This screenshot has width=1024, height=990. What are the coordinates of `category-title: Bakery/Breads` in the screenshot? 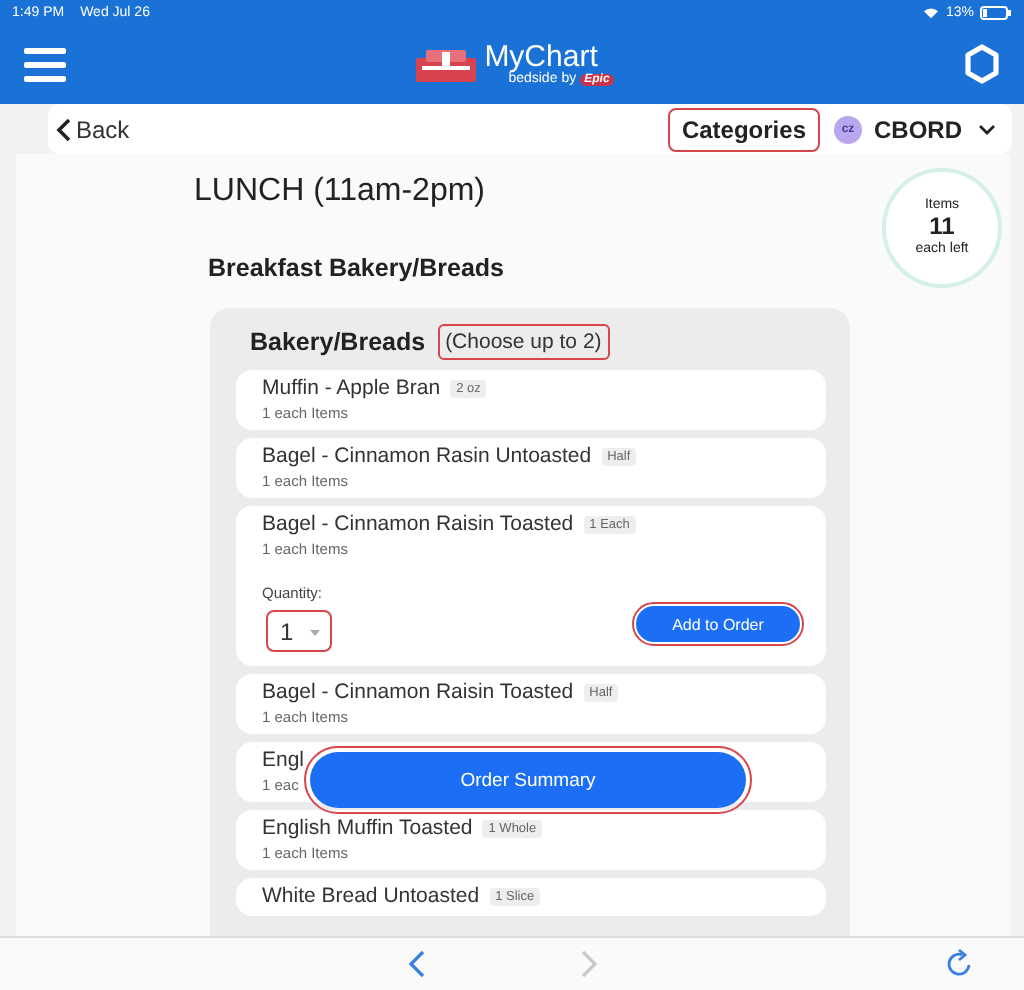 It's located at (338, 342).